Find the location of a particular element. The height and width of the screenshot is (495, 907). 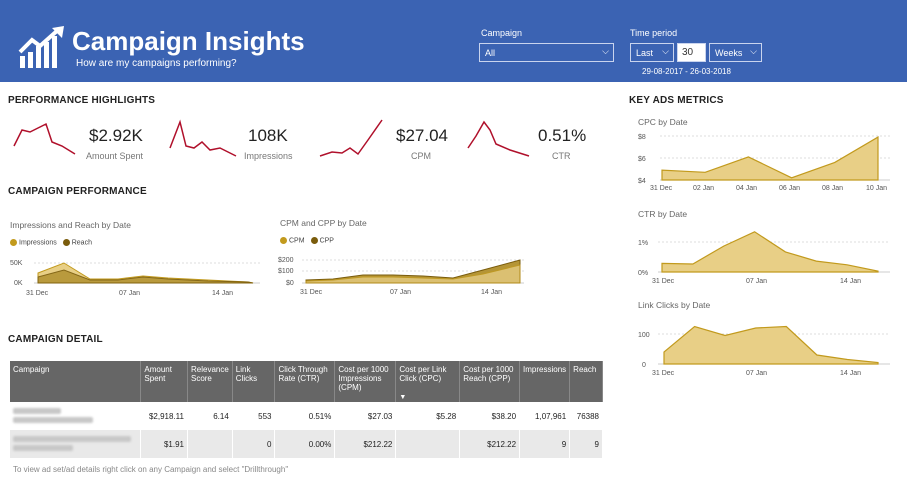

time-mode-dropdown: Last ⌵ is located at coordinates (652, 52).